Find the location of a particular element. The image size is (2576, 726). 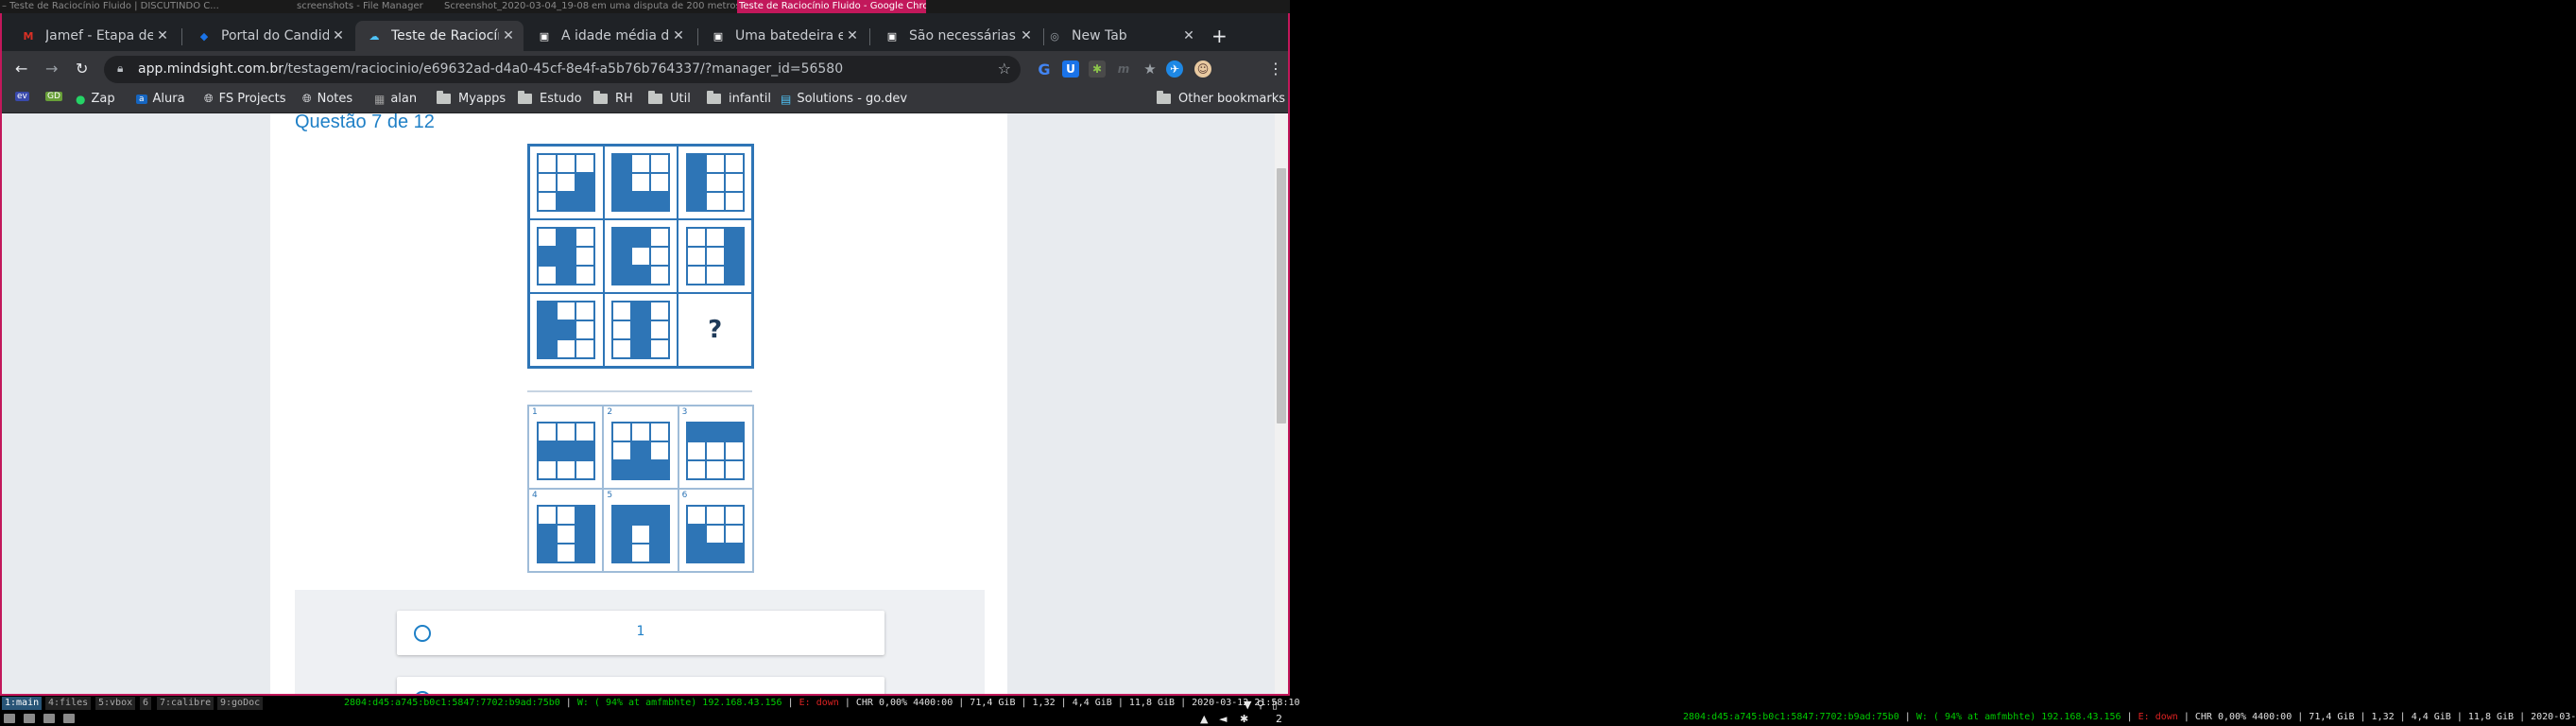

answer-option is located at coordinates (640, 685).